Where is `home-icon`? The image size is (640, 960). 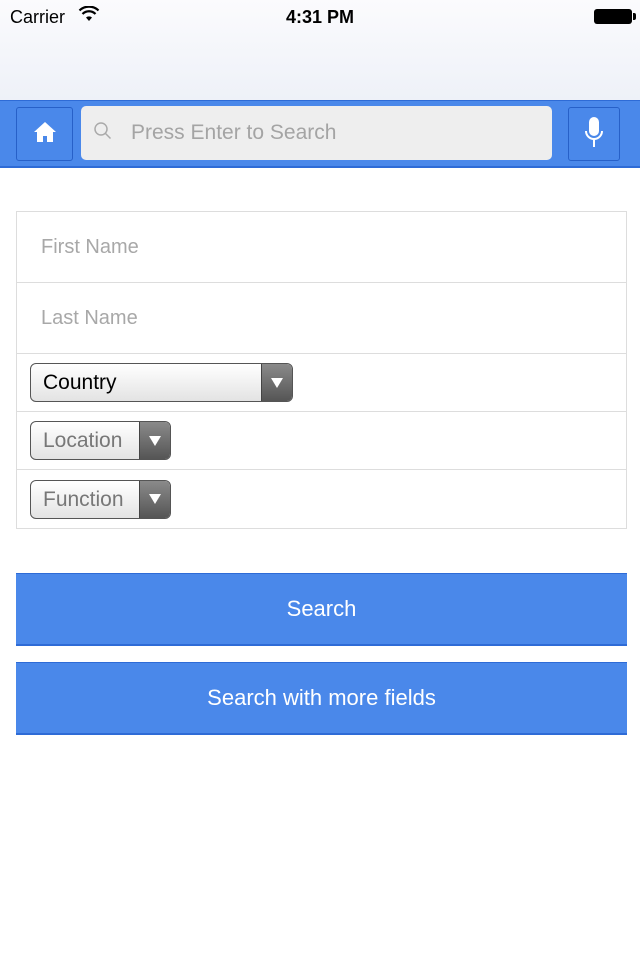
home-icon is located at coordinates (45, 134).